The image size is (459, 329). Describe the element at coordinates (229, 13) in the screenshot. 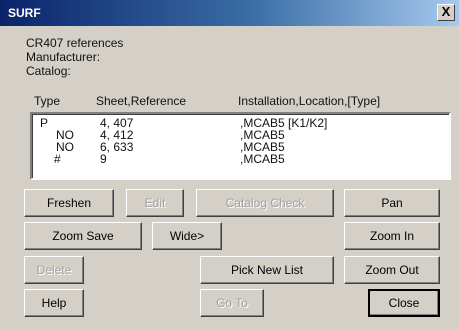

I see `title-bar: SURF X` at that location.